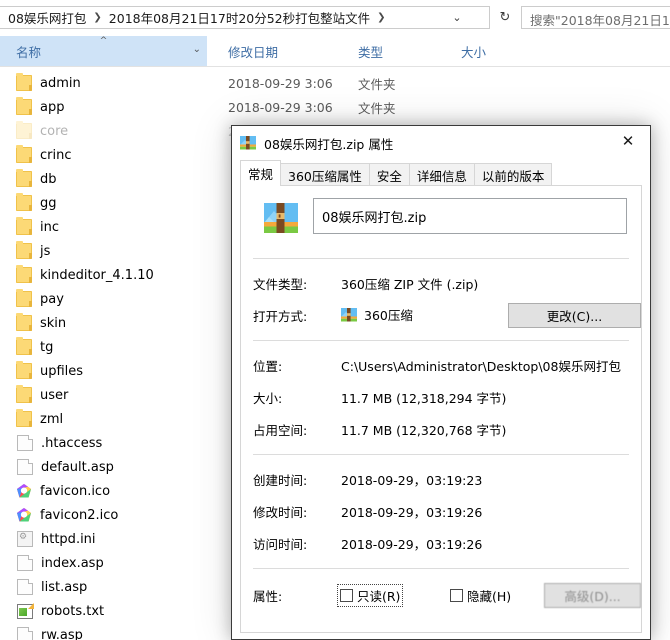 Image resolution: width=670 pixels, height=640 pixels. I want to click on file-row: admin 2018-09-29 3:06 文件夹, so click(335, 83).